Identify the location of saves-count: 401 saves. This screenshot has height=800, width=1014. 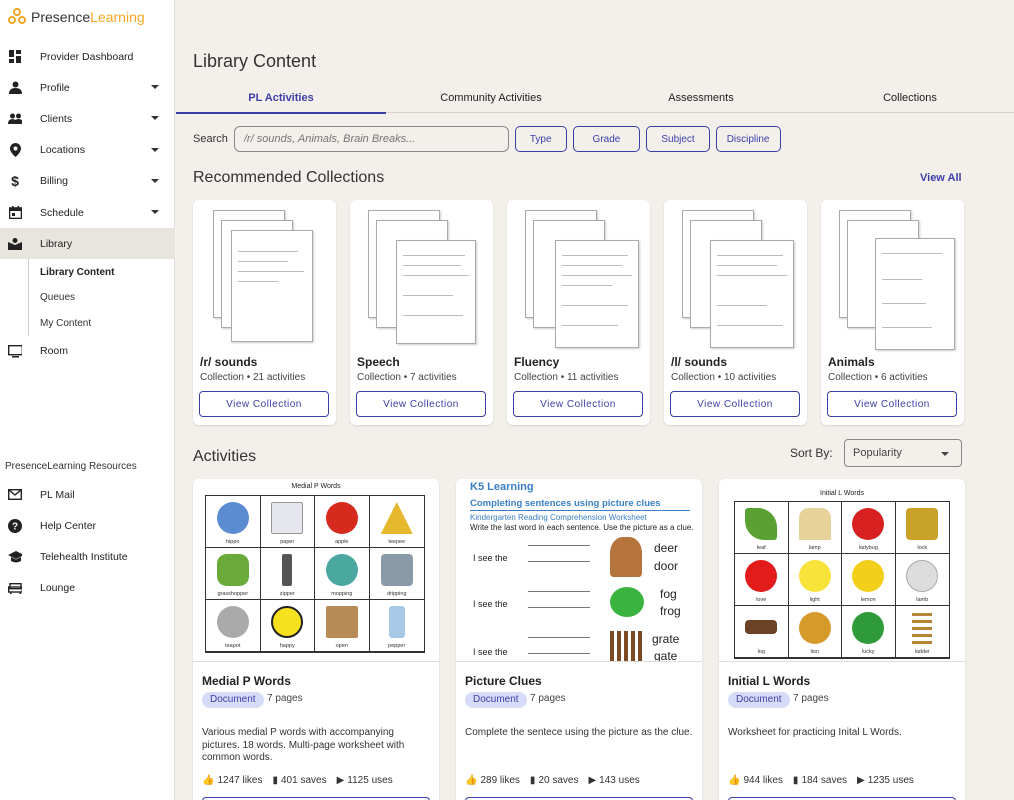
(304, 780).